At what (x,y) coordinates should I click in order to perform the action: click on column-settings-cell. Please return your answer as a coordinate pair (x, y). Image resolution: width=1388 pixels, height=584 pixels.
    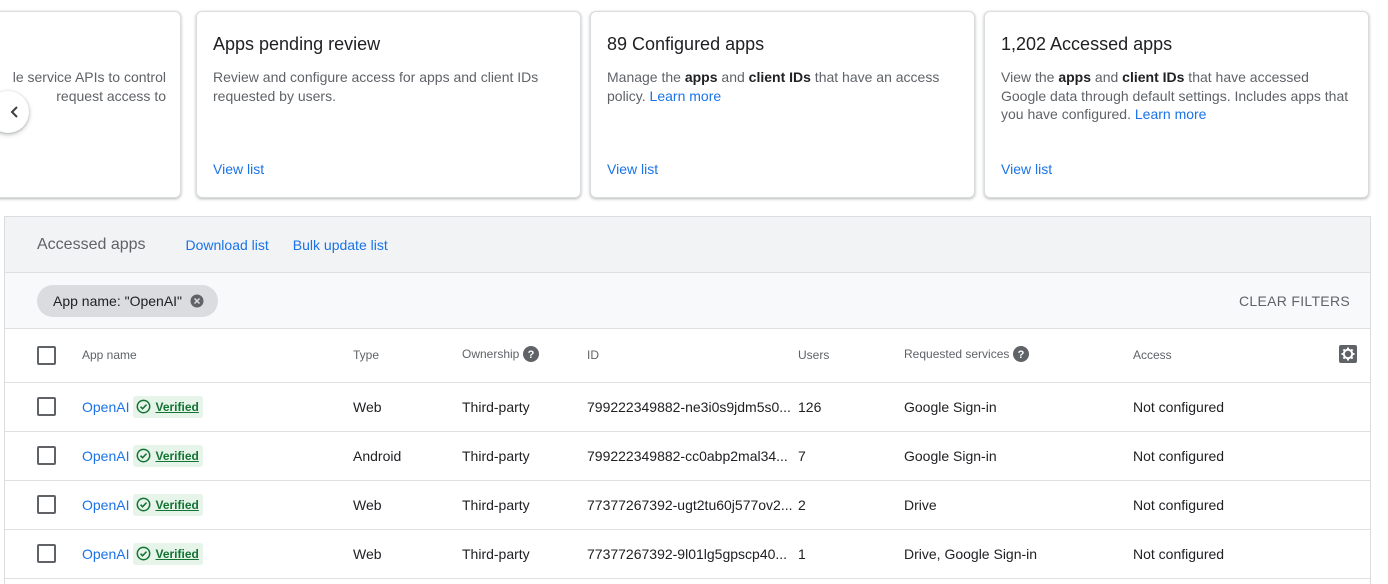
    Looking at the image, I should click on (1354, 355).